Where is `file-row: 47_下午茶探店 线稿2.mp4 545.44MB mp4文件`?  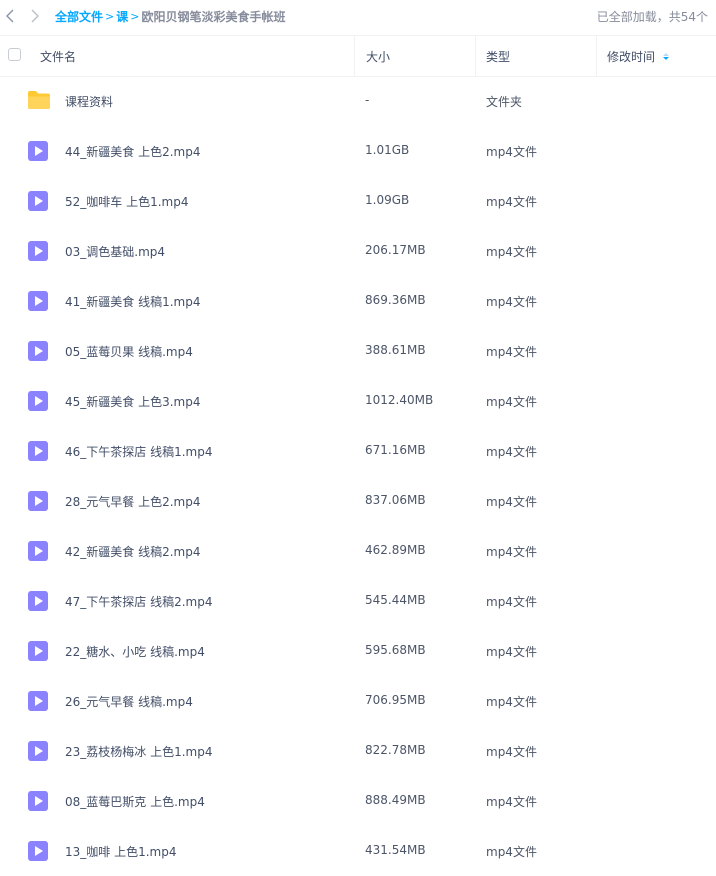 file-row: 47_下午茶探店 线稿2.mp4 545.44MB mp4文件 is located at coordinates (358, 601).